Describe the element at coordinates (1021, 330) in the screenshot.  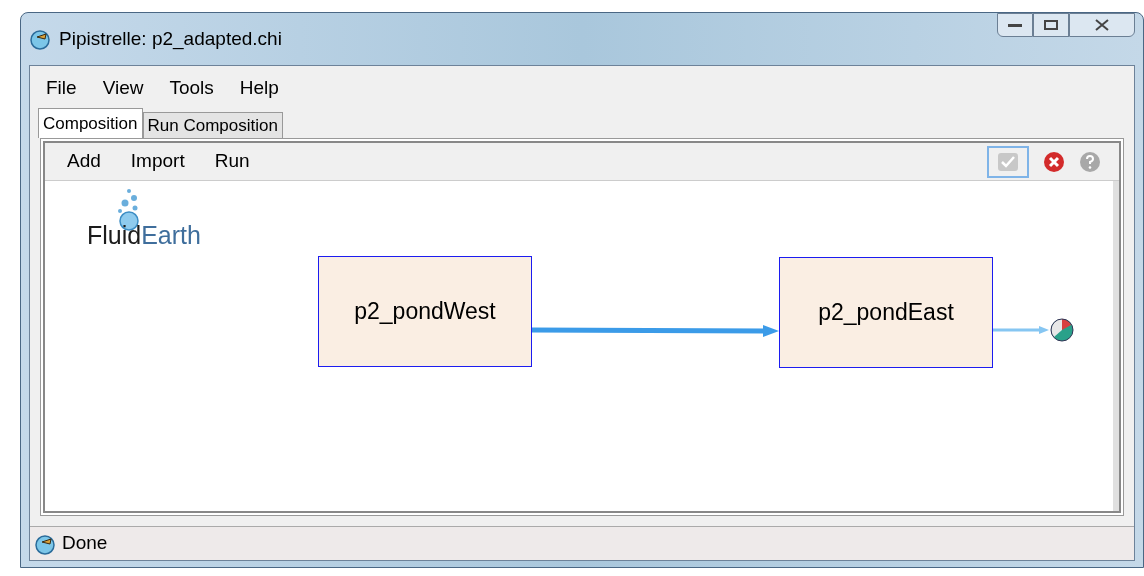
I see `link-arrow` at that location.